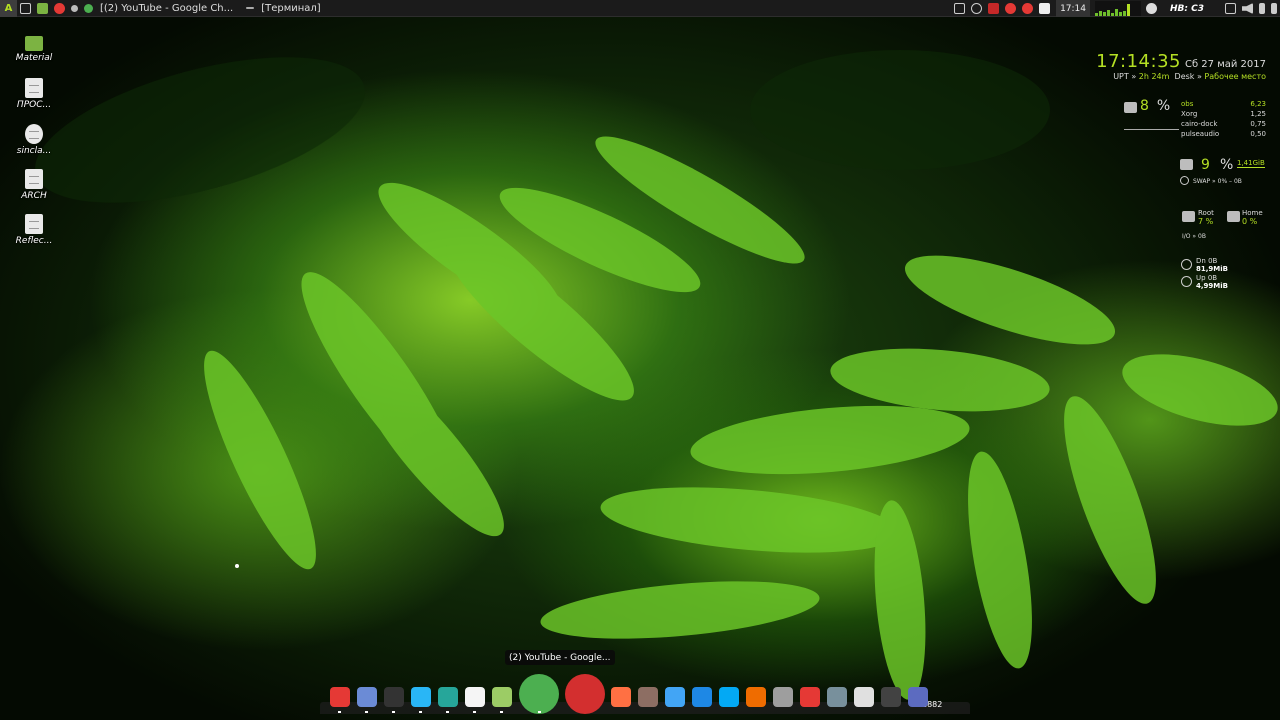  I want to click on ram-percent: 9, so click(1205, 165).